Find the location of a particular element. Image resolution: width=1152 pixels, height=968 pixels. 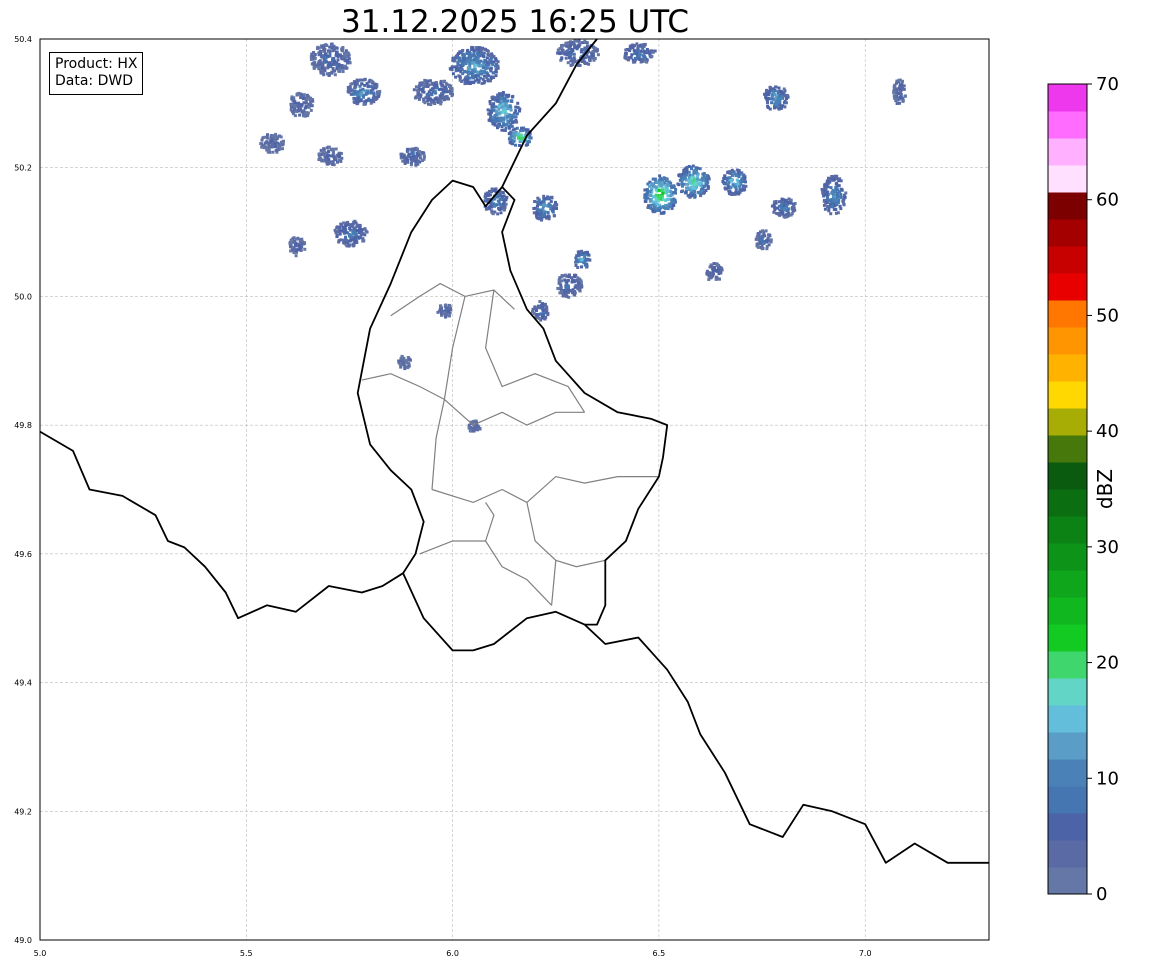

x-tick-label: 6.0 is located at coordinates (452, 953).